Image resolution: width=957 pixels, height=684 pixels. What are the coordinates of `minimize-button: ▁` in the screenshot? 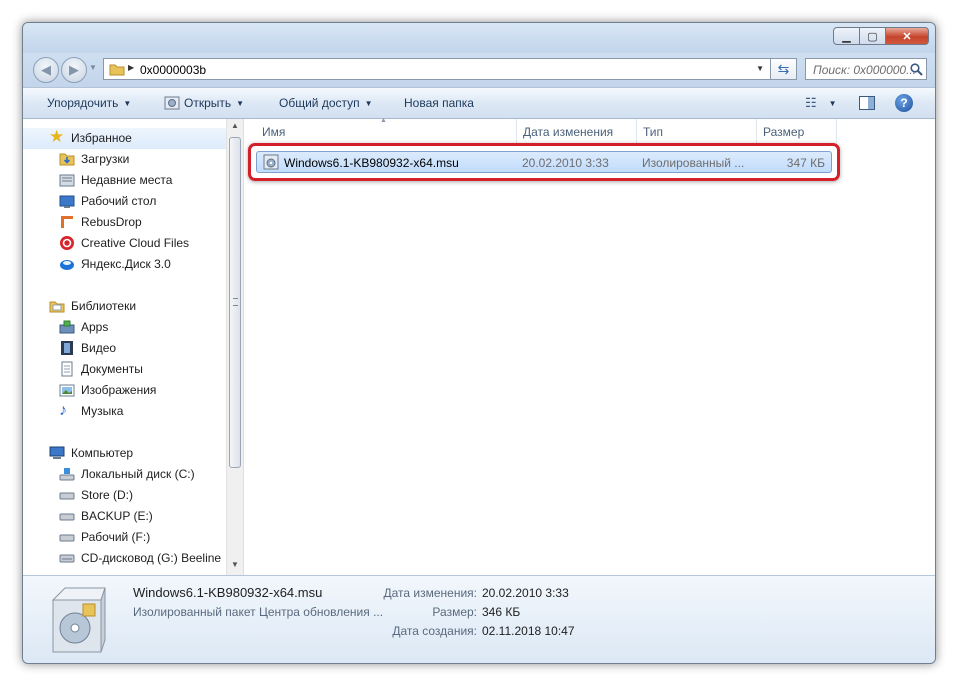 It's located at (846, 36).